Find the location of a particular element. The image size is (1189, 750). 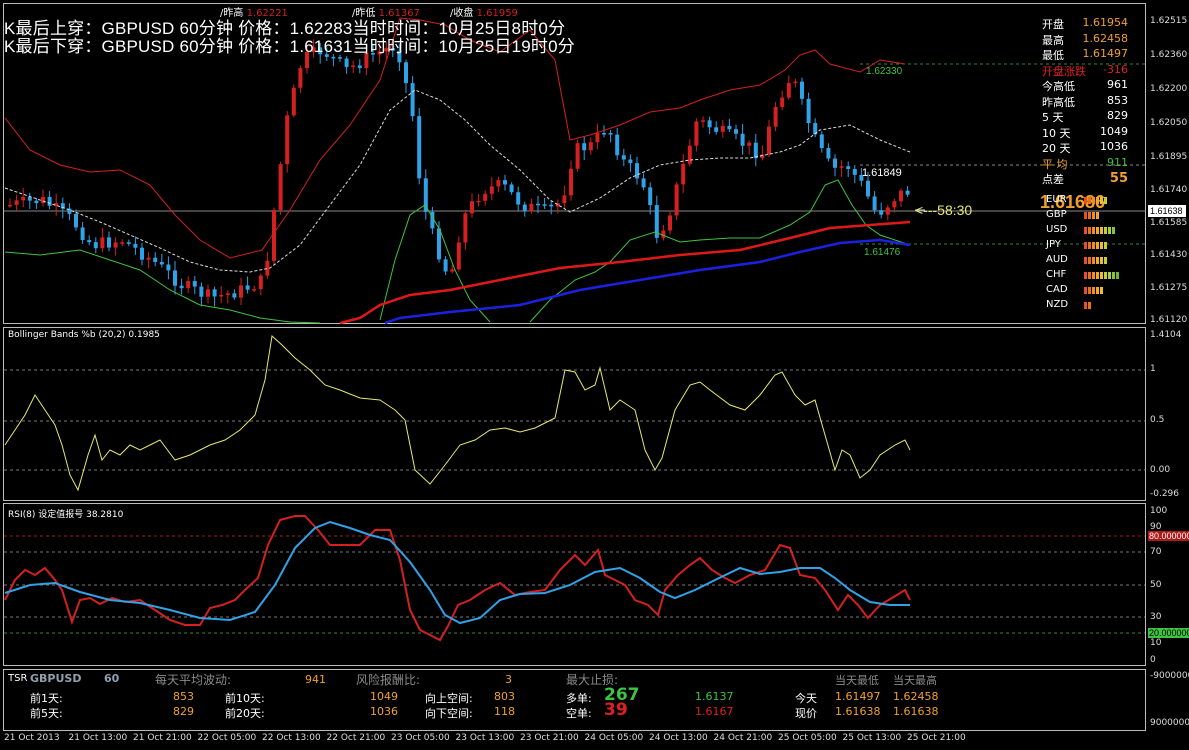

time-axis-tick: 23 Oct 05:00 is located at coordinates (420, 738).